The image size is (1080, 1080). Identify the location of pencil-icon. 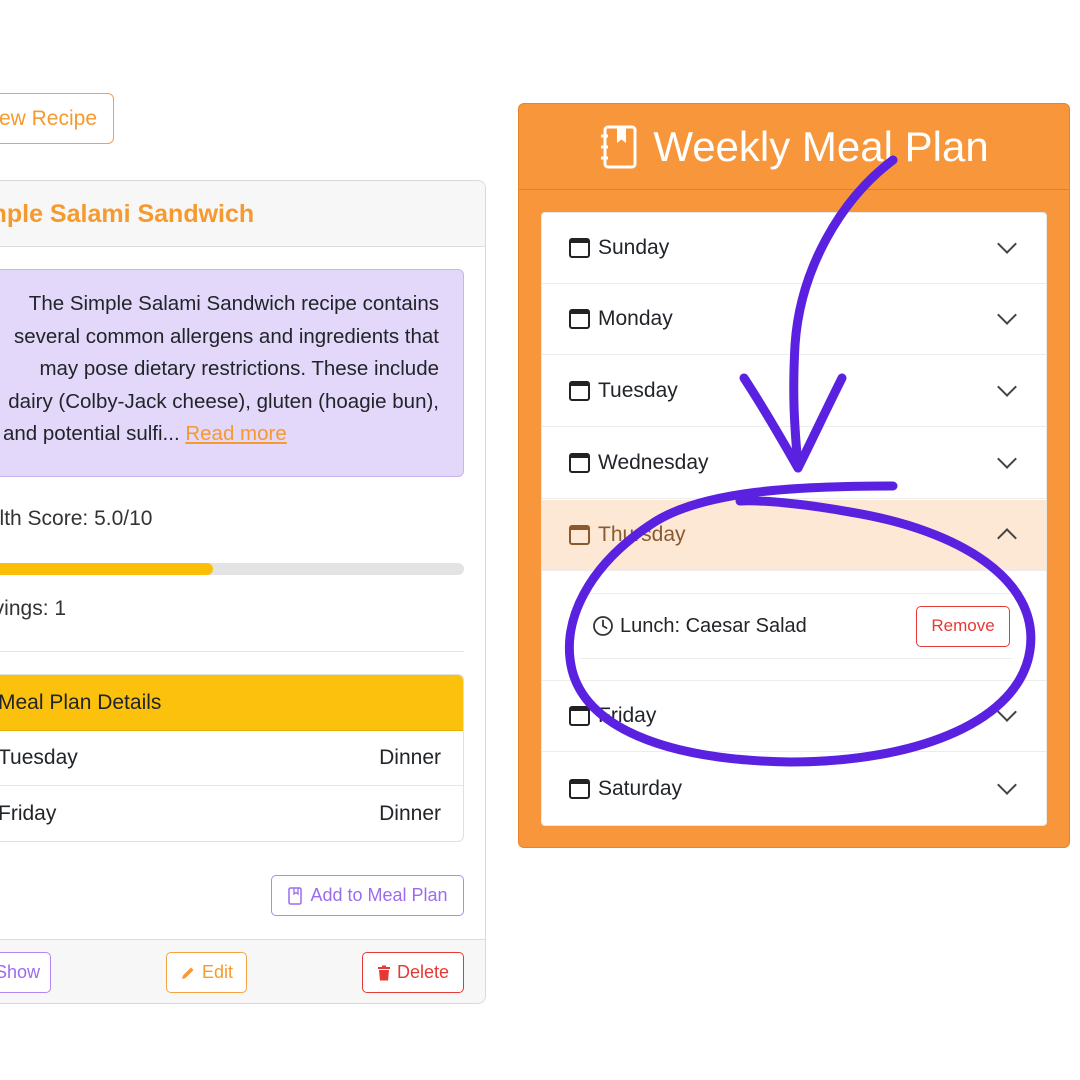
(187, 973).